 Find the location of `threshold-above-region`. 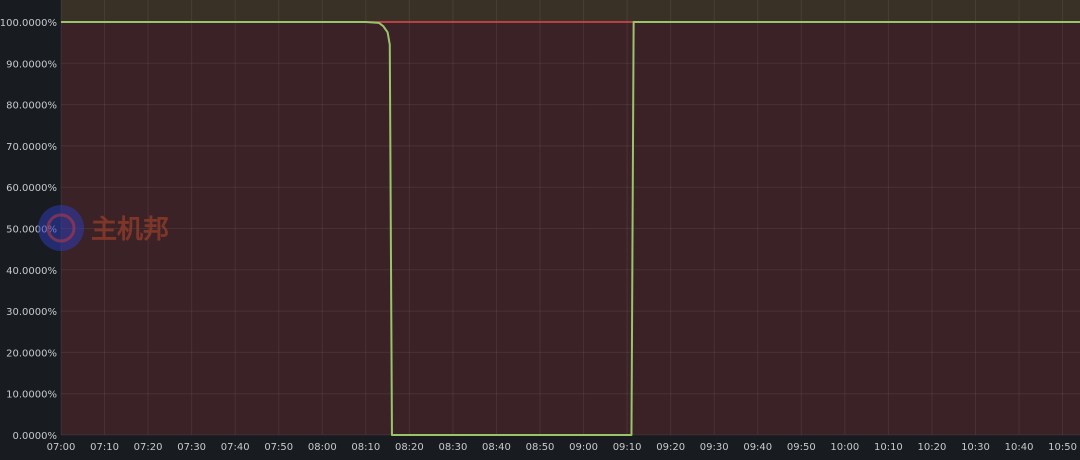

threshold-above-region is located at coordinates (570, 11).